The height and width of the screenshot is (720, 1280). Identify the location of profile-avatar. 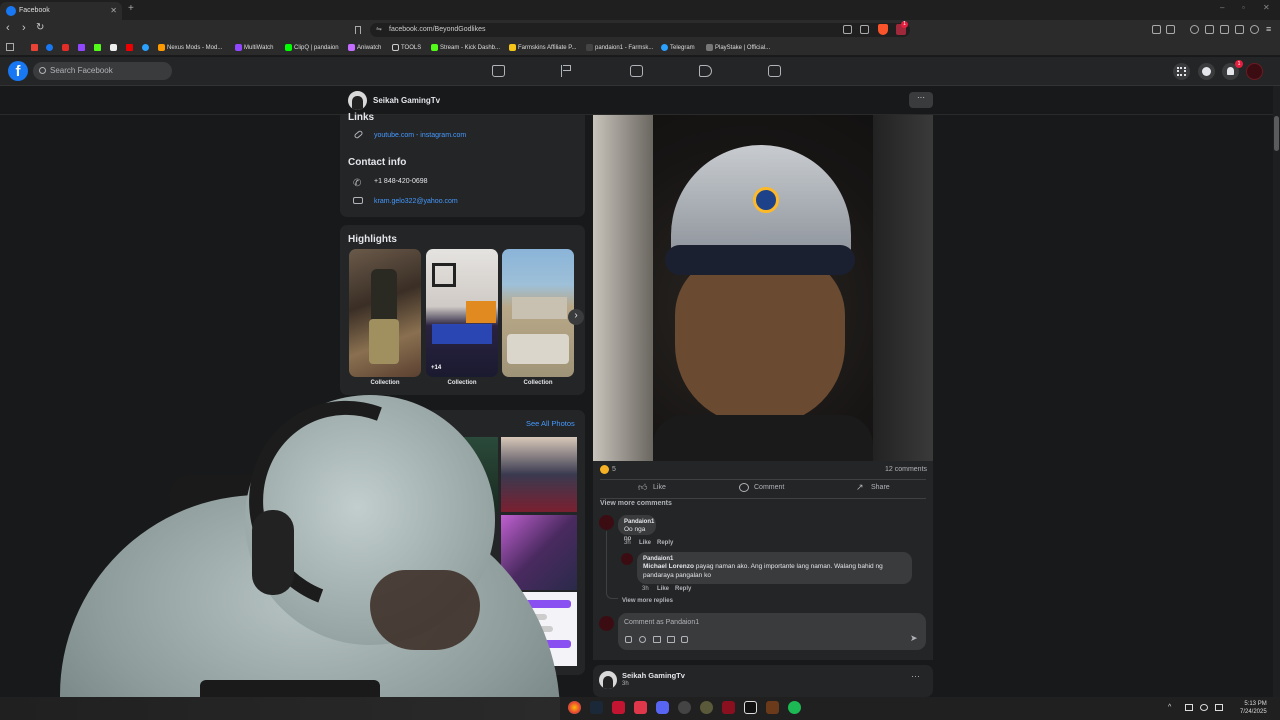
(357, 100).